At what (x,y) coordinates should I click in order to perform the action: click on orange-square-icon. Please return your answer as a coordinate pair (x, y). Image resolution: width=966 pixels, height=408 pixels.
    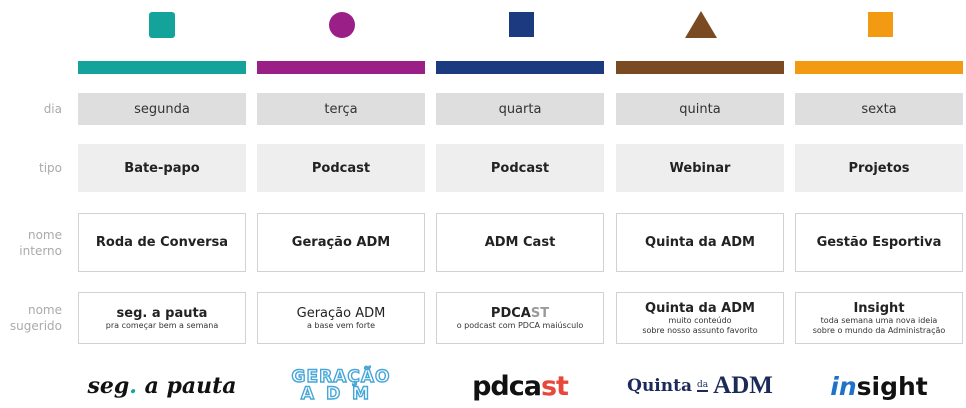
    Looking at the image, I should click on (880, 24).